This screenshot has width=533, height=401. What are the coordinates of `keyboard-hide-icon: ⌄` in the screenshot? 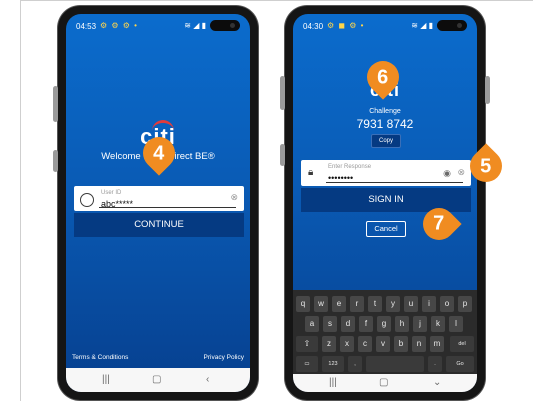 It's located at (437, 382).